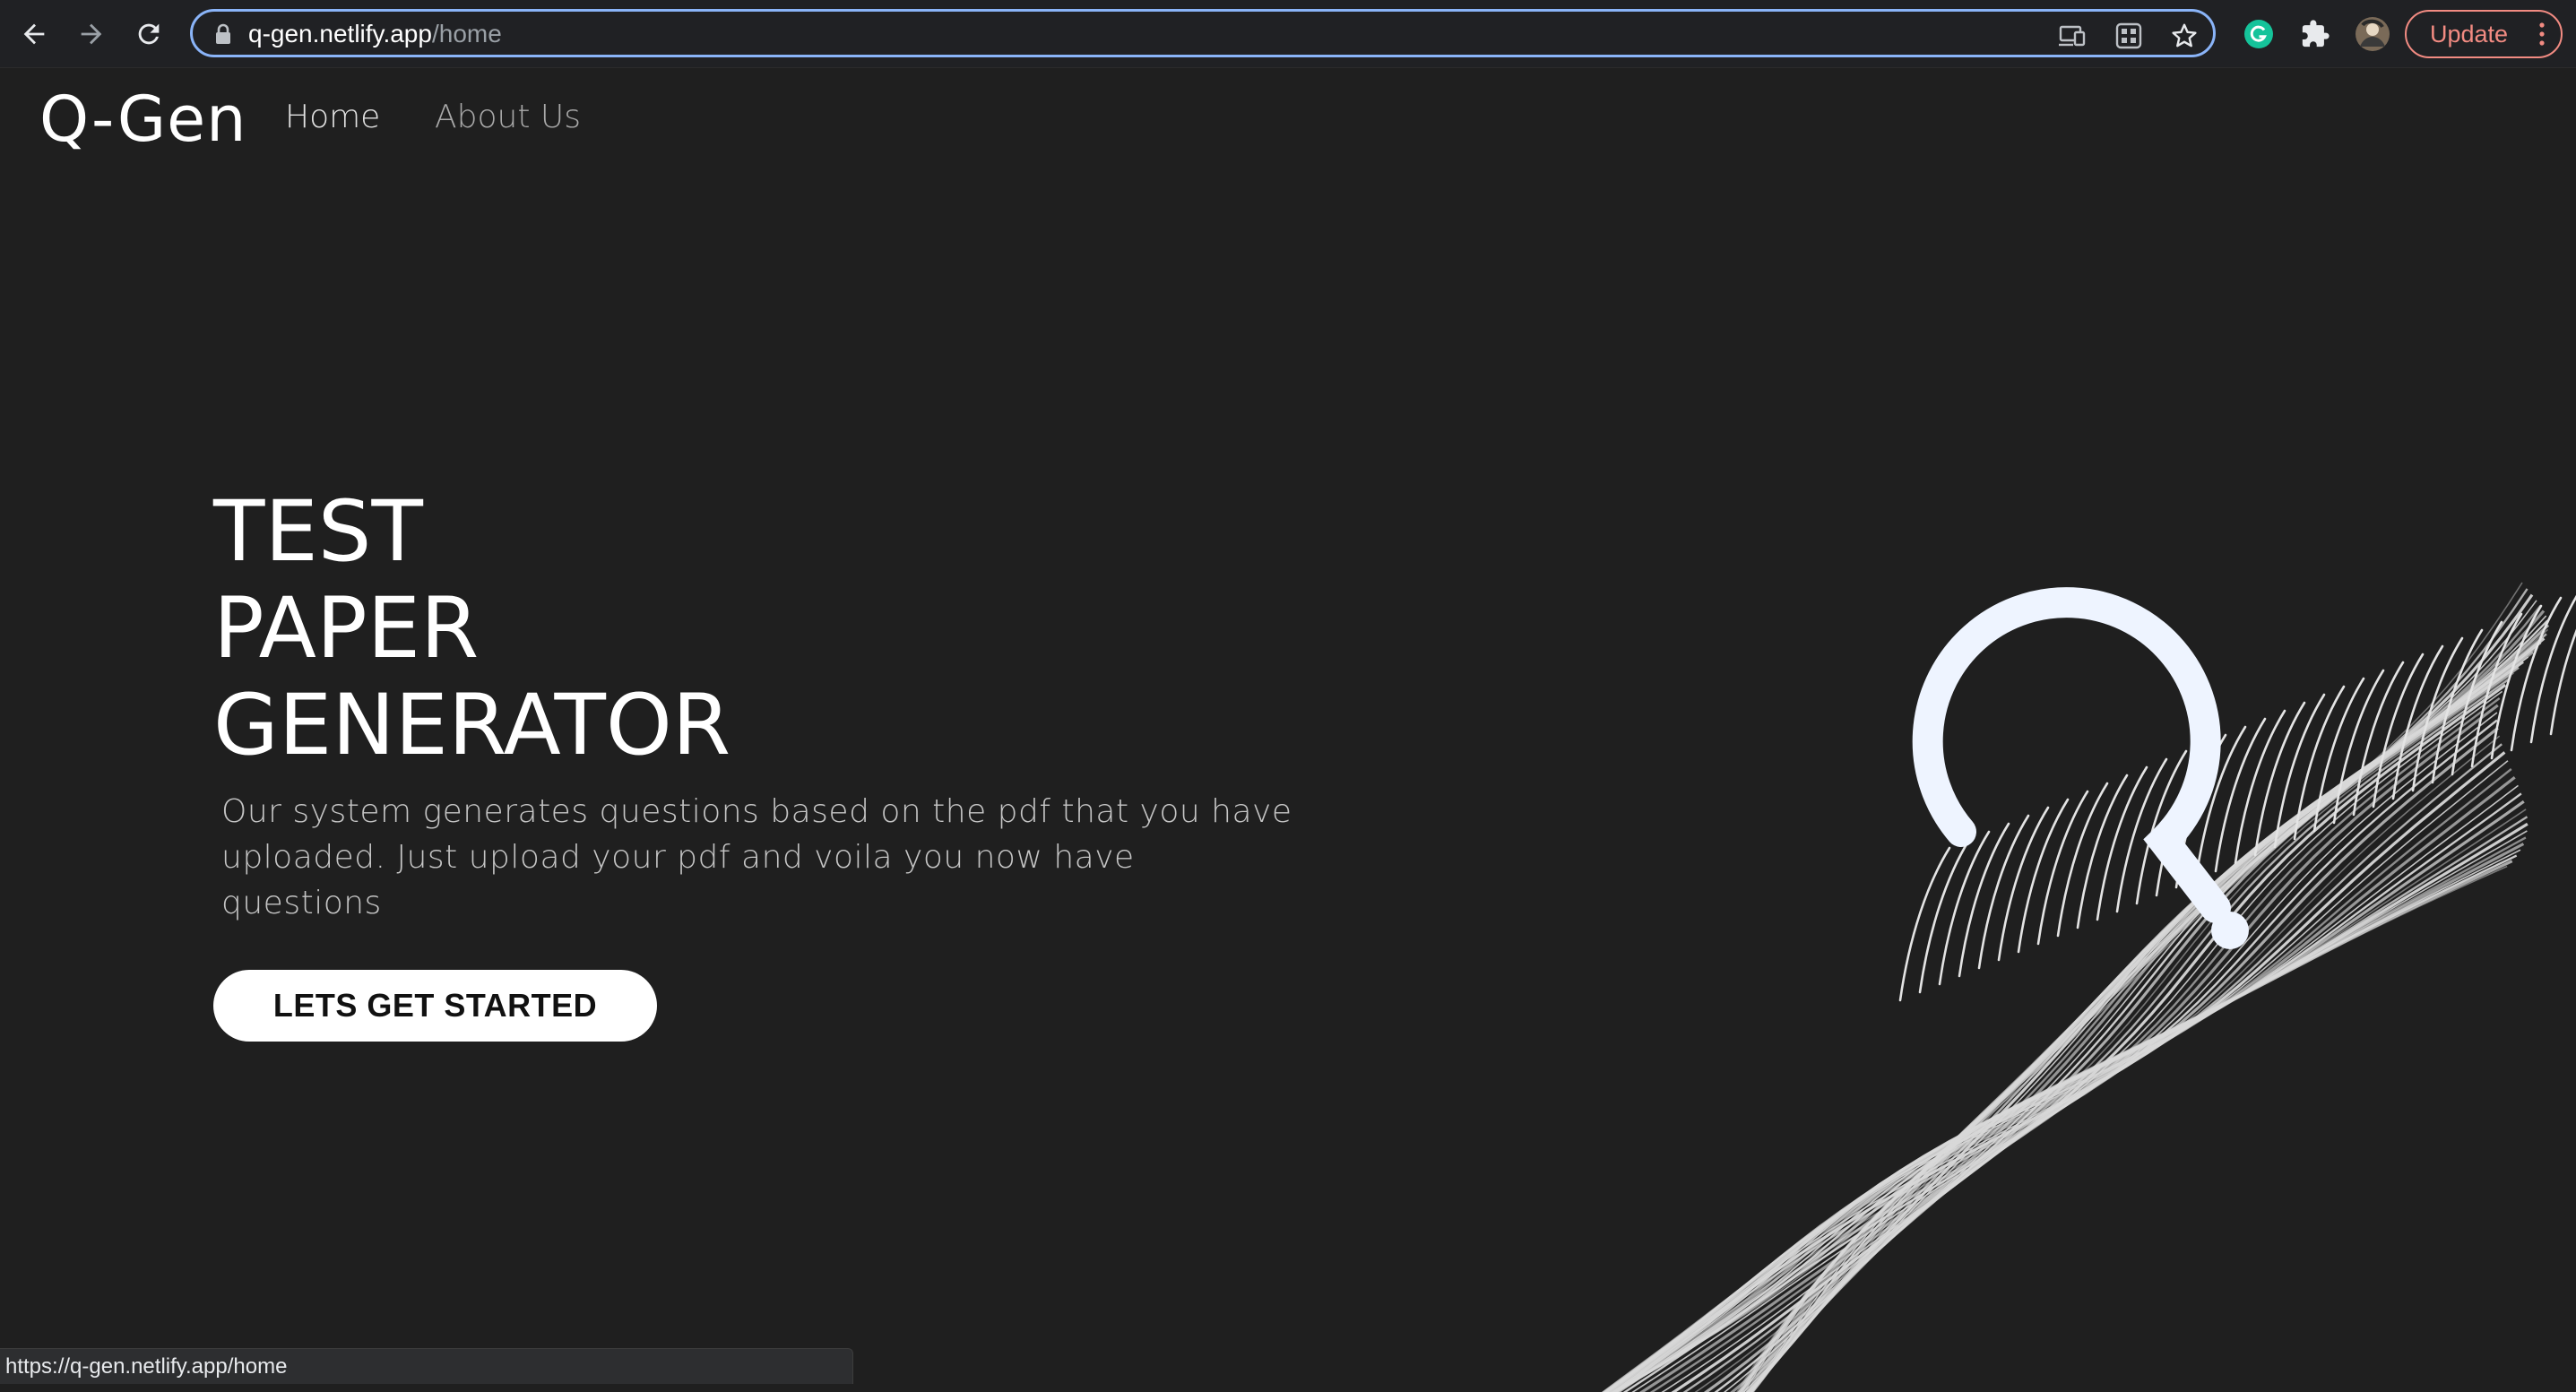  I want to click on forward-button, so click(91, 34).